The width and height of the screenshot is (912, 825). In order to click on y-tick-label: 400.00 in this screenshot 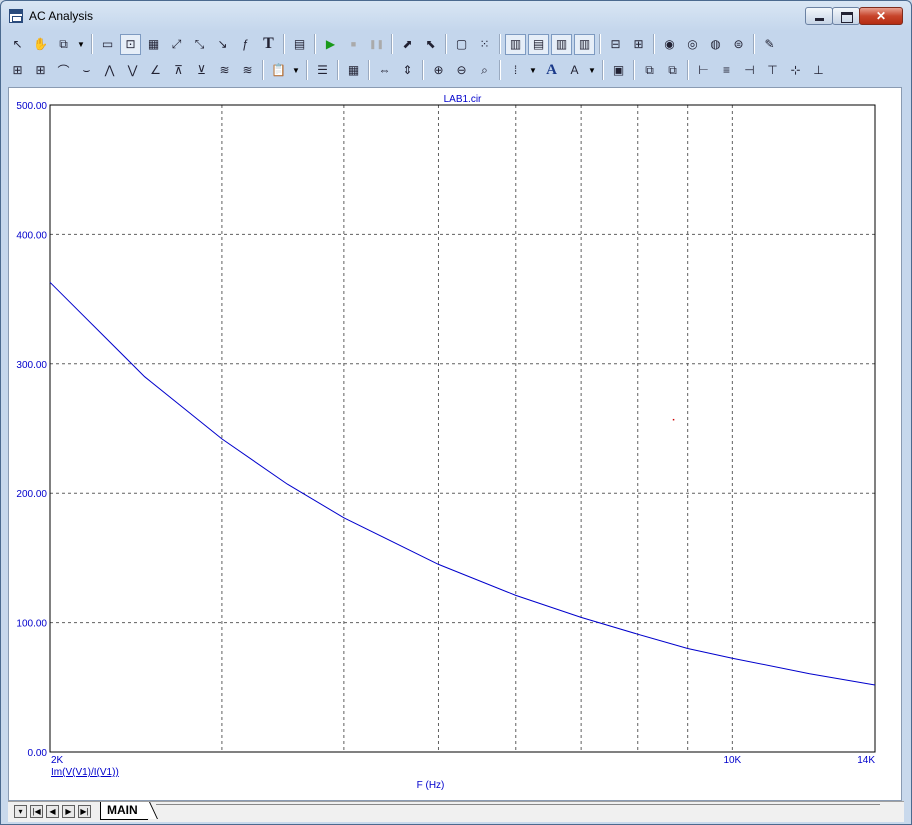, I will do `click(31, 235)`.